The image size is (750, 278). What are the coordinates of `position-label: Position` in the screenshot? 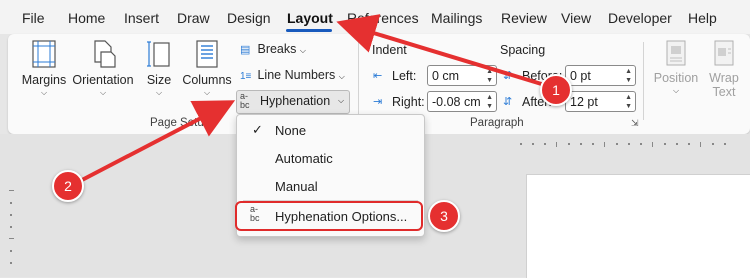 It's located at (676, 78).